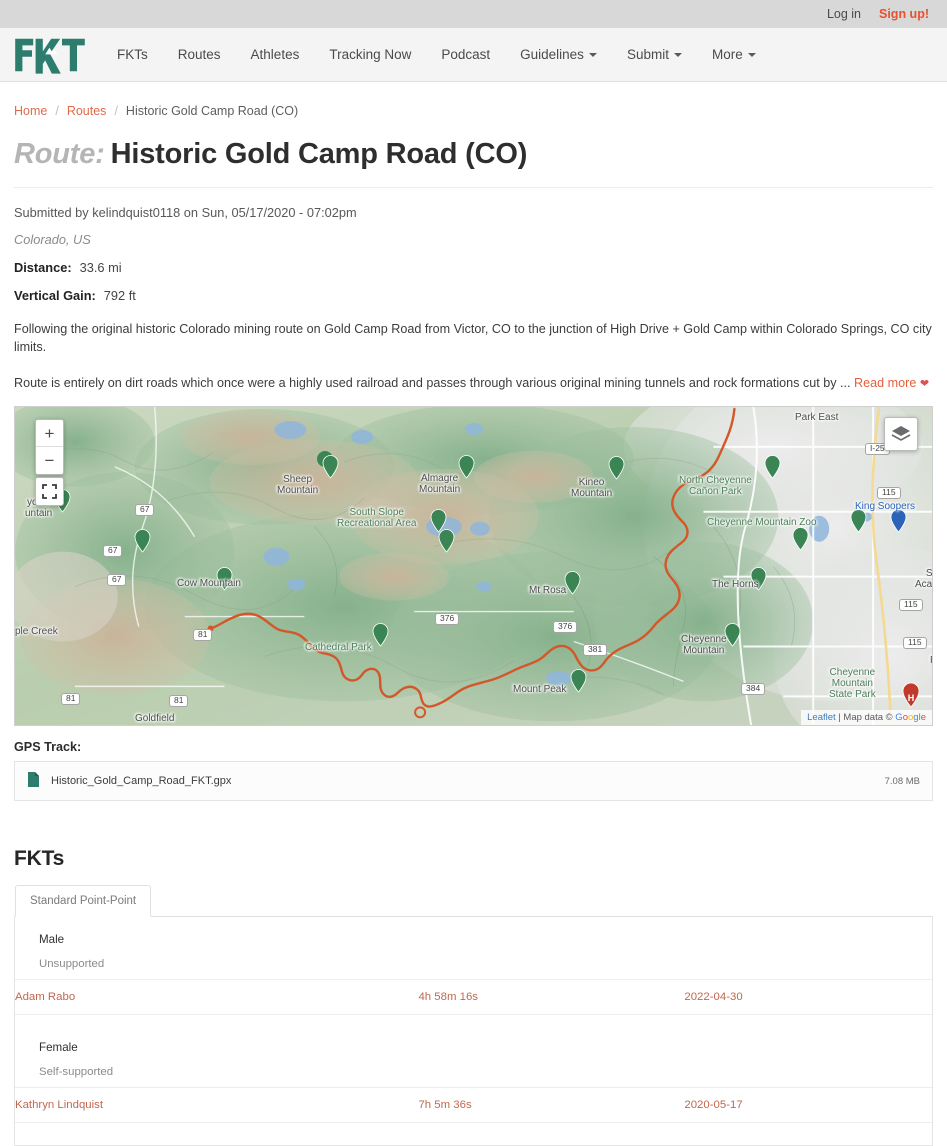 This screenshot has width=947, height=1146. What do you see at coordinates (440, 484) in the screenshot?
I see `map-place-label: Almagre Mountain` at bounding box center [440, 484].